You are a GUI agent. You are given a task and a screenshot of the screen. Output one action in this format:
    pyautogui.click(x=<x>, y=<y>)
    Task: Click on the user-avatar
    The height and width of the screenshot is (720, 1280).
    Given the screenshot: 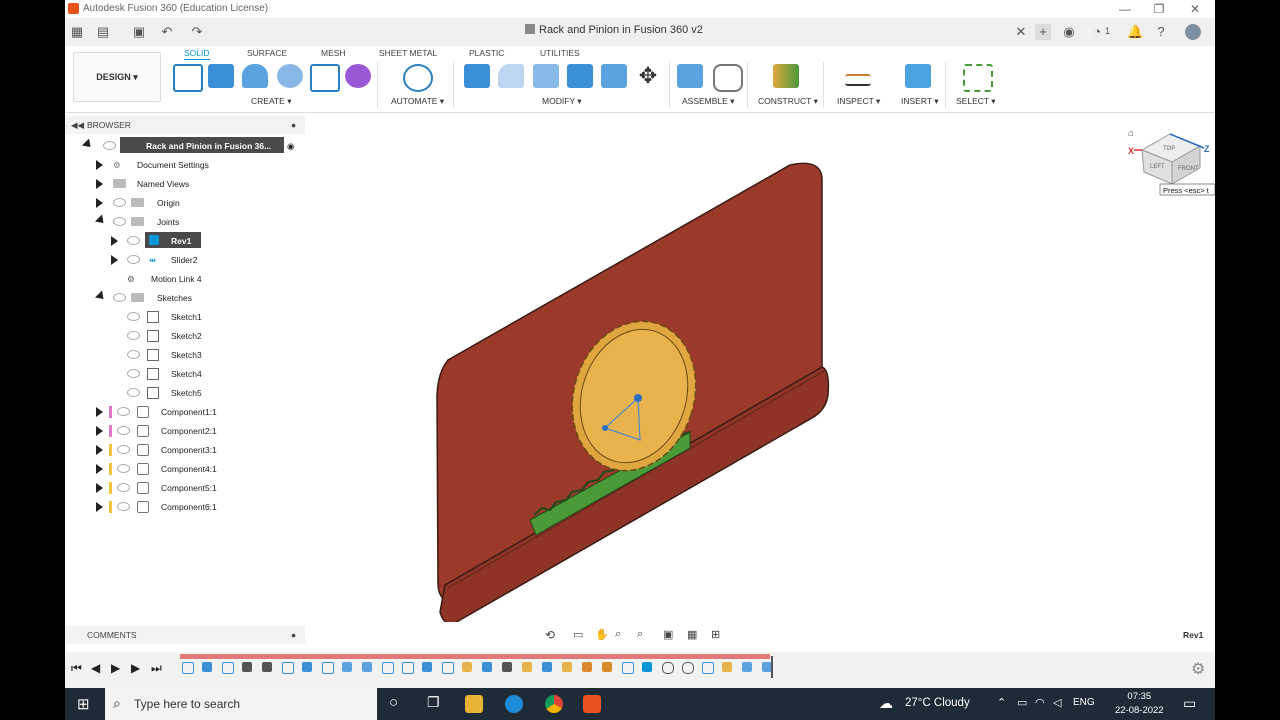 What is the action you would take?
    pyautogui.click(x=1193, y=32)
    